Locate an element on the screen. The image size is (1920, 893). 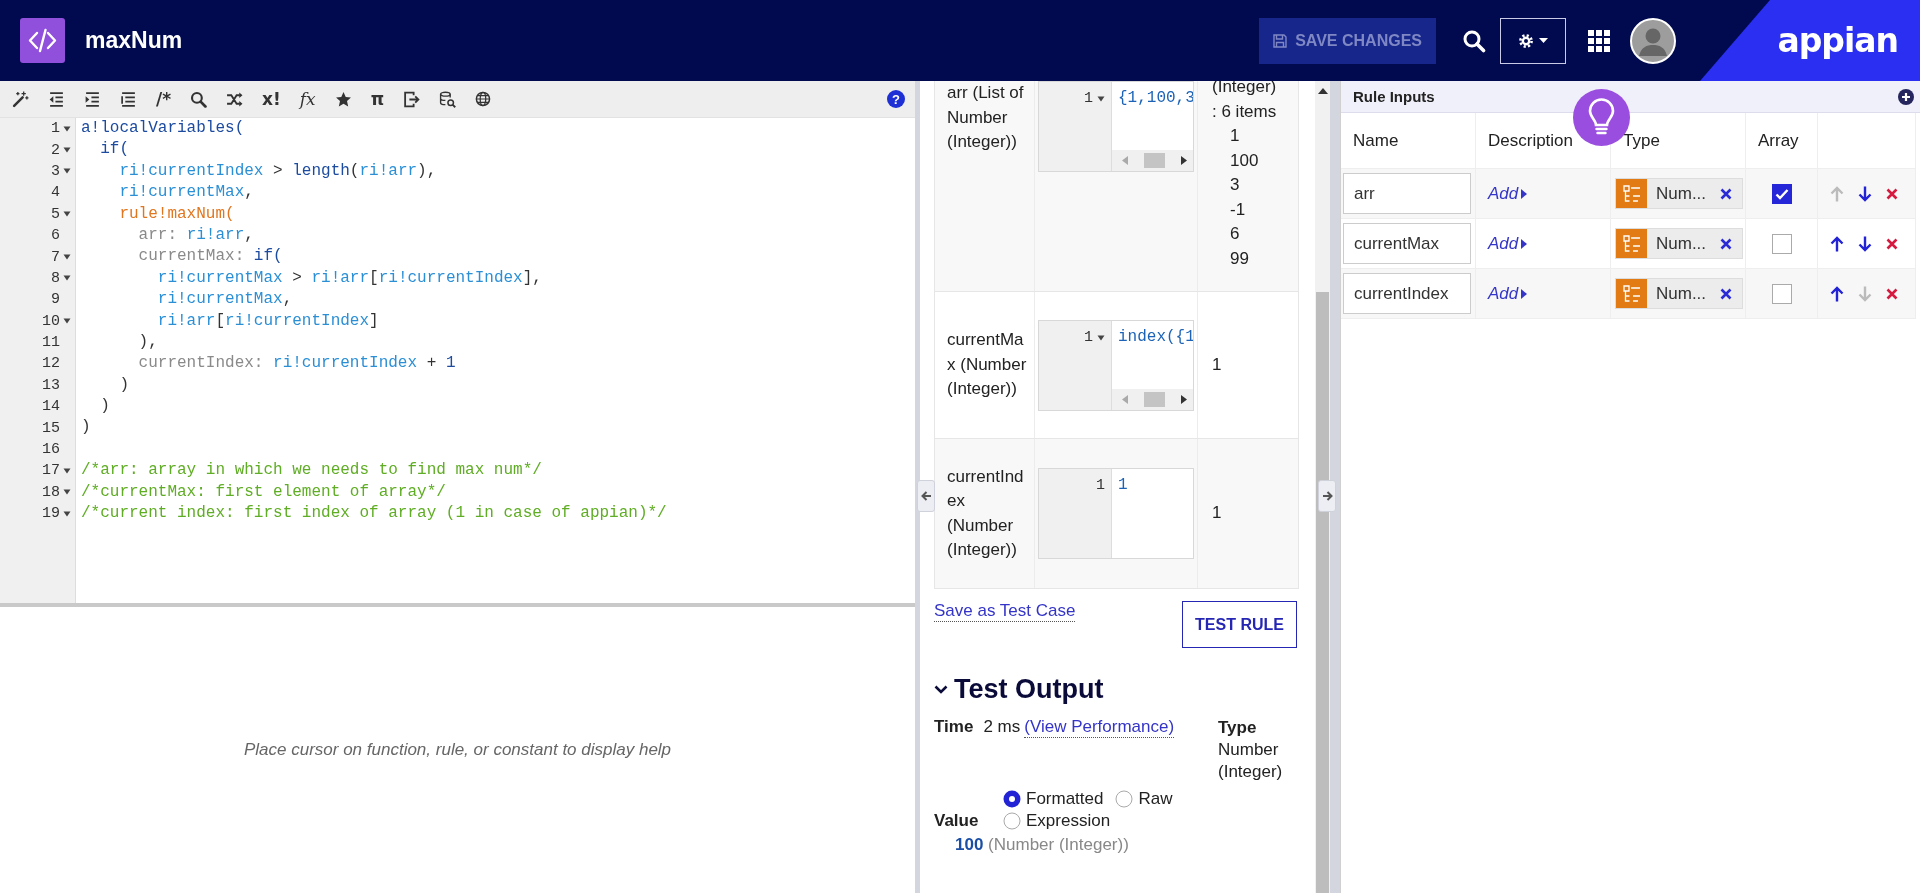
toolbar-button: x! is located at coordinates (271, 99).